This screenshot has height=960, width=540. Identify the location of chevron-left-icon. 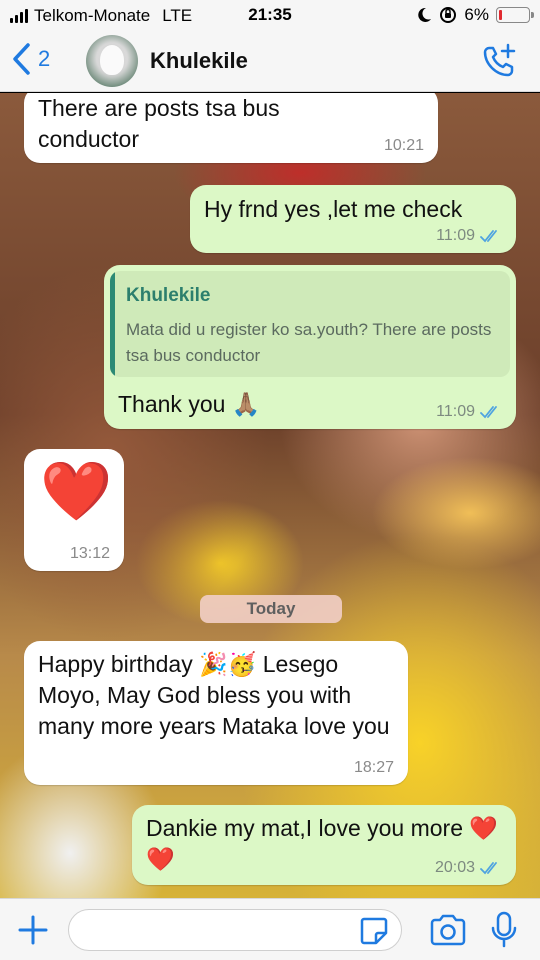
(21, 59).